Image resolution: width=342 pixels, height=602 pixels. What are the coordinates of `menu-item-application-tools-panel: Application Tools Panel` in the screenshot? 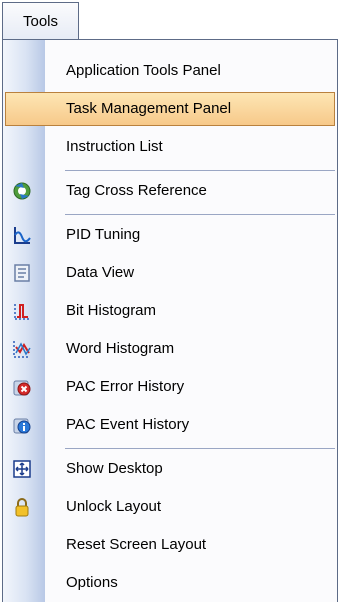 It's located at (170, 71).